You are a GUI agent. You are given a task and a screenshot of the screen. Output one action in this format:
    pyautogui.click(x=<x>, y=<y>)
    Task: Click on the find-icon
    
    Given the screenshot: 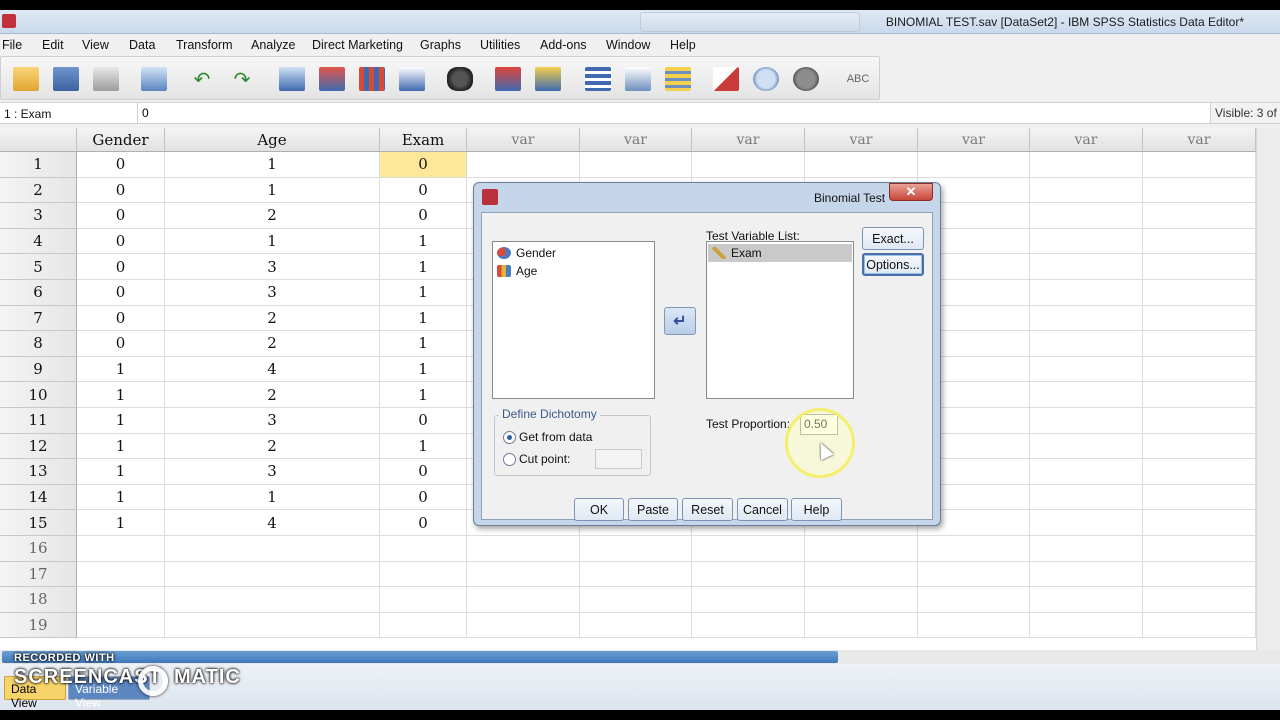 What is the action you would take?
    pyautogui.click(x=460, y=79)
    